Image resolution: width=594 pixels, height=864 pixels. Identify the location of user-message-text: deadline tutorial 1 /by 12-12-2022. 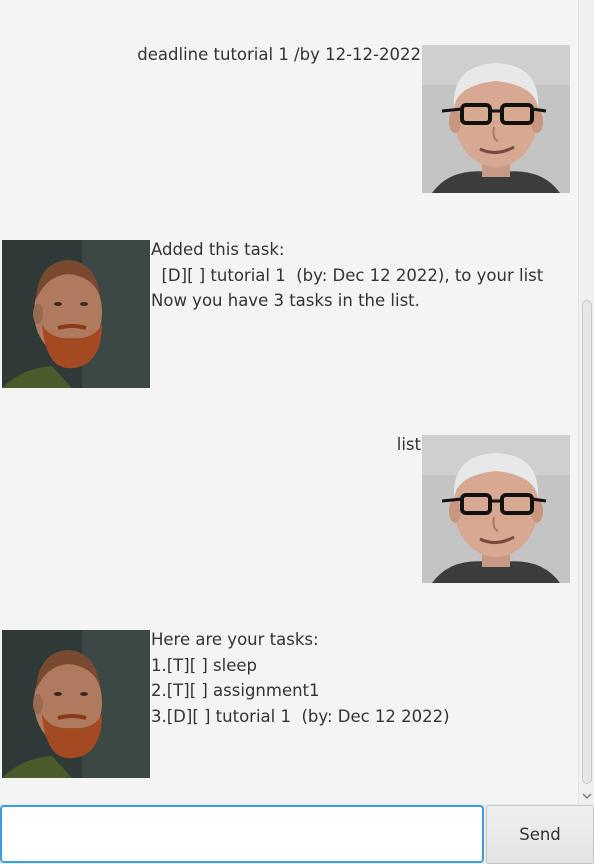
(279, 54).